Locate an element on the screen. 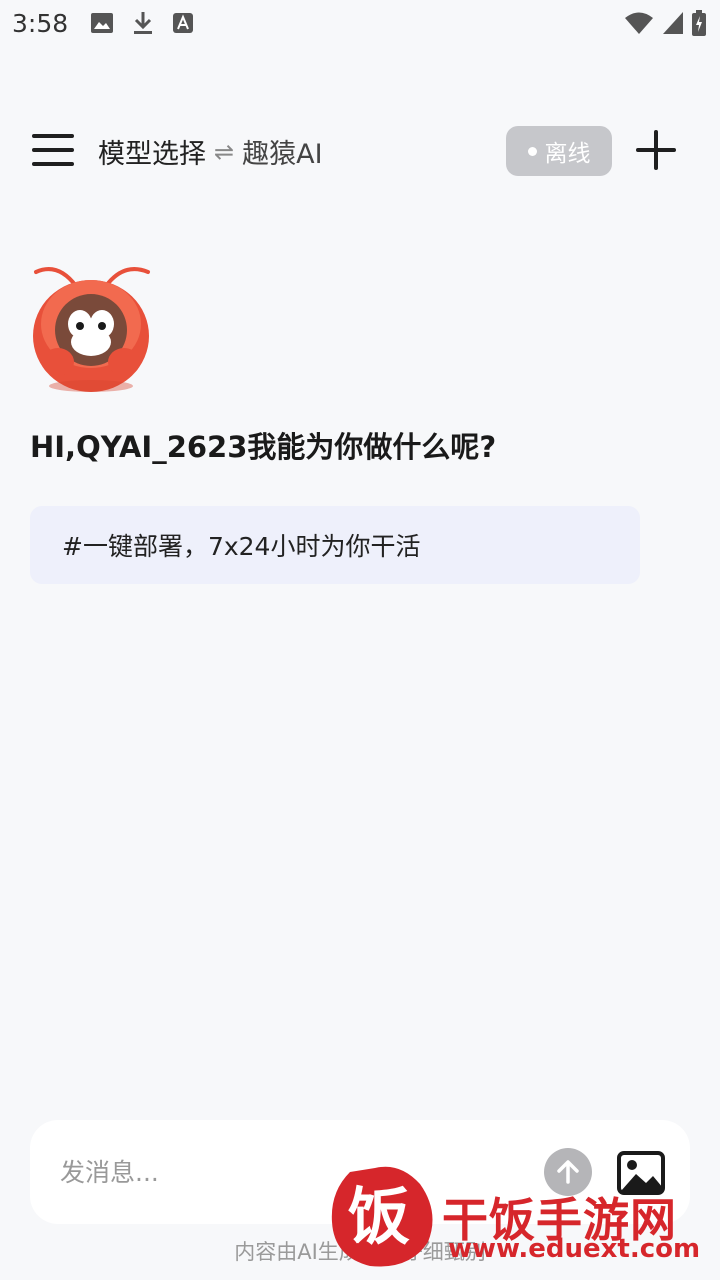 This screenshot has height=1280, width=720. new-chat-button is located at coordinates (656, 150).